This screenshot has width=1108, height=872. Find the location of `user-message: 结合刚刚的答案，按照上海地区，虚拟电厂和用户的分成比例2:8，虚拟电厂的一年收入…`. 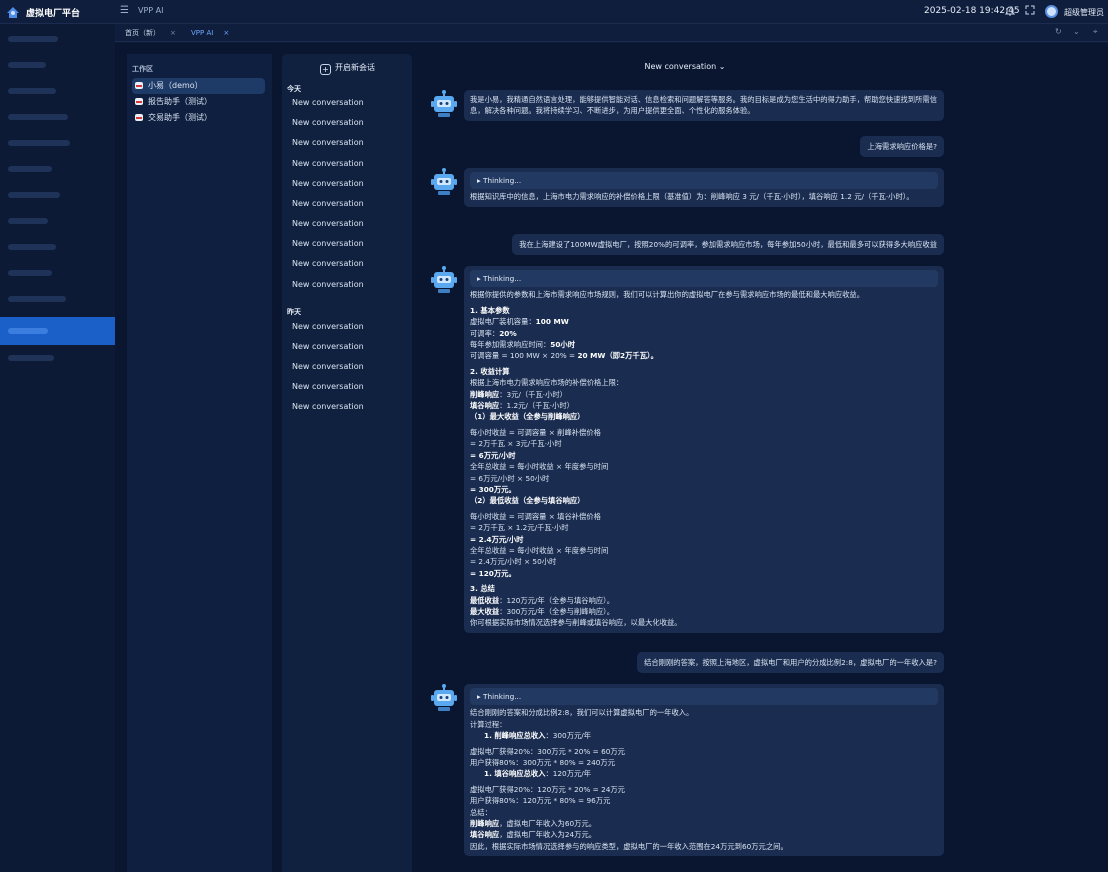

user-message: 结合刚刚的答案，按照上海地区，虚拟电厂和用户的分成比例2:8，虚拟电厂的一年收入… is located at coordinates (790, 662).